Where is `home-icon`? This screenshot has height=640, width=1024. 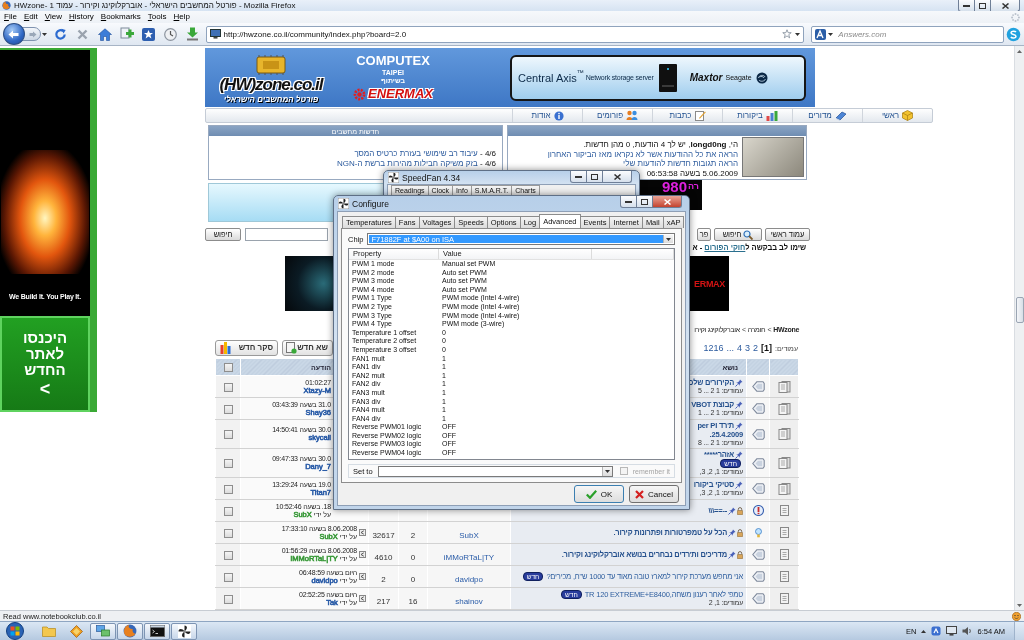 home-icon is located at coordinates (104, 34).